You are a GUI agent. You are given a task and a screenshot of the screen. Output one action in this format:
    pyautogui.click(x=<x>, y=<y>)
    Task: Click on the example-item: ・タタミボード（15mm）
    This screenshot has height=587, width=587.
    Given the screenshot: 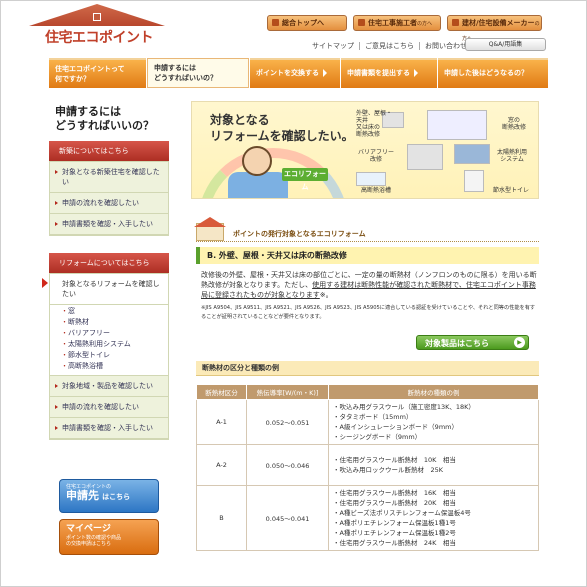 What is the action you would take?
    pyautogui.click(x=373, y=417)
    